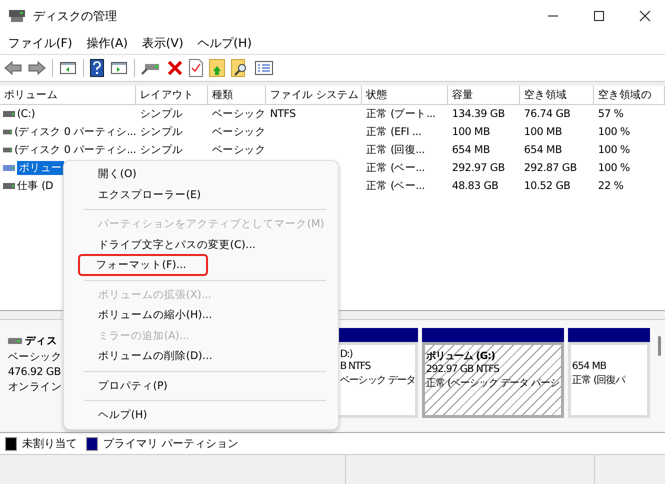 This screenshot has height=484, width=665. What do you see at coordinates (478, 114) in the screenshot?
I see `table-cell: 134.39 GB` at bounding box center [478, 114].